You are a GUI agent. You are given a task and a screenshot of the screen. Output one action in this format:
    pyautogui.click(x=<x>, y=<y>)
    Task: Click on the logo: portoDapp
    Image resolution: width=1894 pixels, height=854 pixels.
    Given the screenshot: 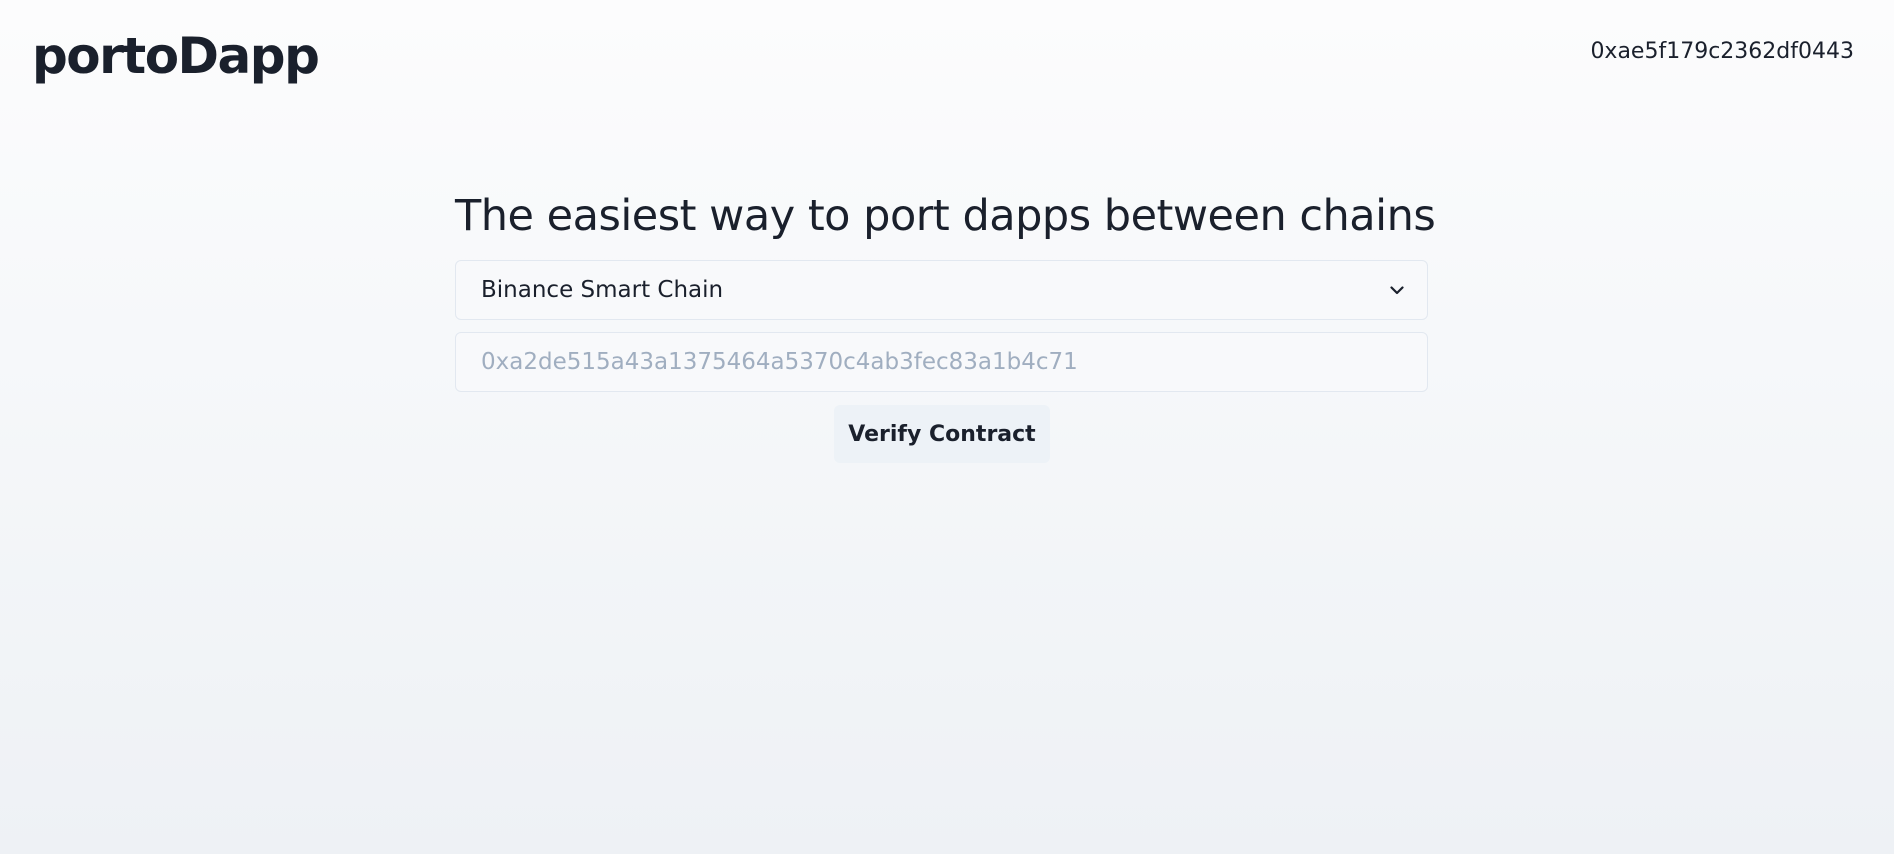 What is the action you would take?
    pyautogui.click(x=176, y=56)
    